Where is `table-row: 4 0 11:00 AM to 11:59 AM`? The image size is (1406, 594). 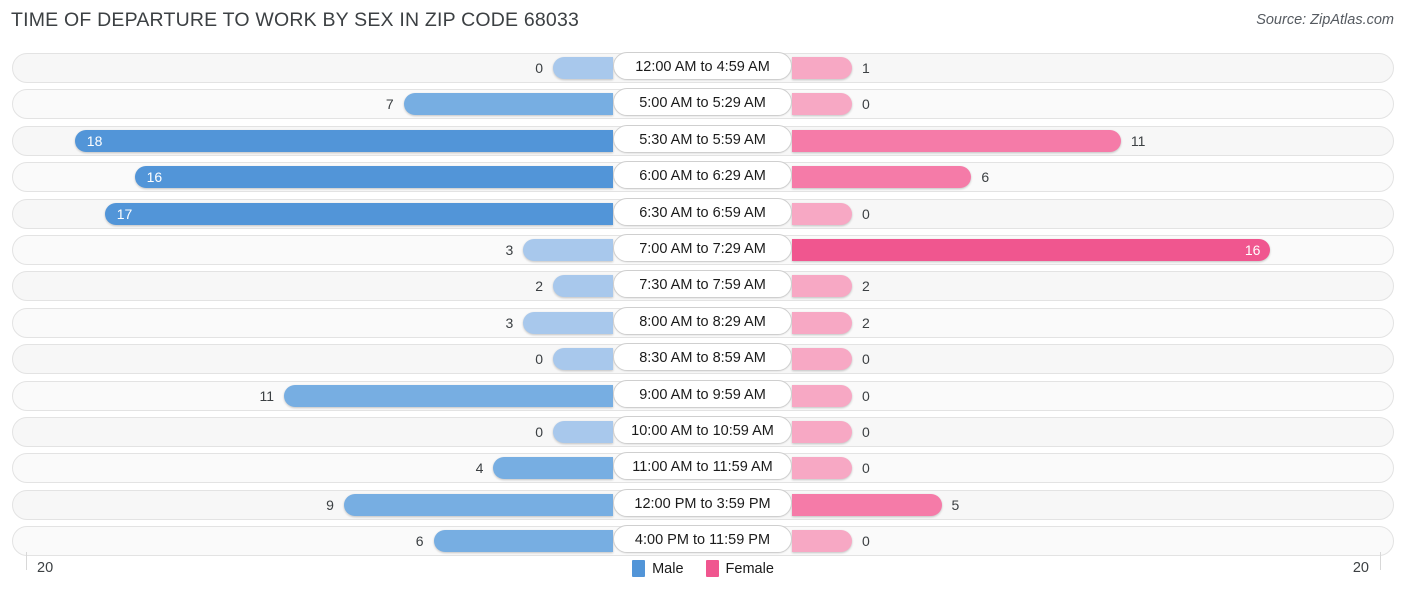
table-row: 4 0 11:00 AM to 11:59 AM is located at coordinates (703, 468).